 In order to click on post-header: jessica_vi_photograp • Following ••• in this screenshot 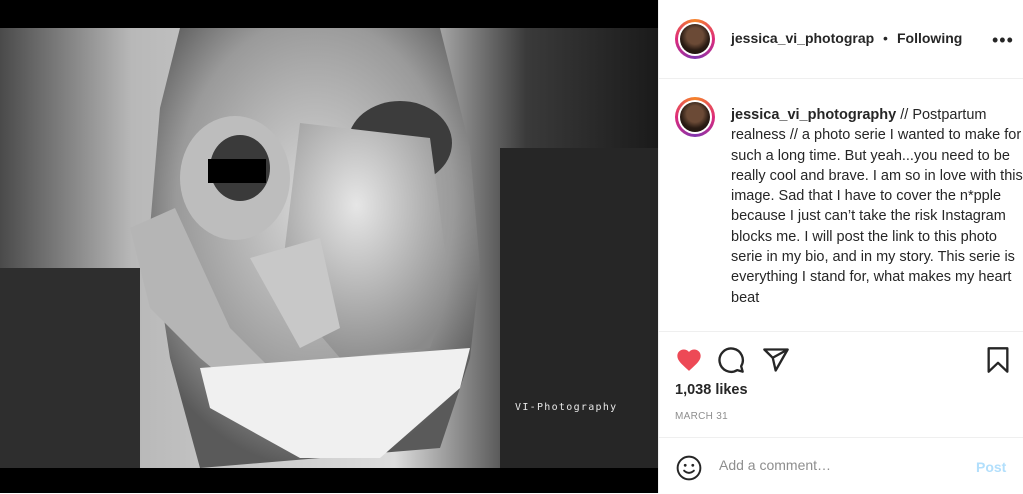, I will do `click(841, 39)`.